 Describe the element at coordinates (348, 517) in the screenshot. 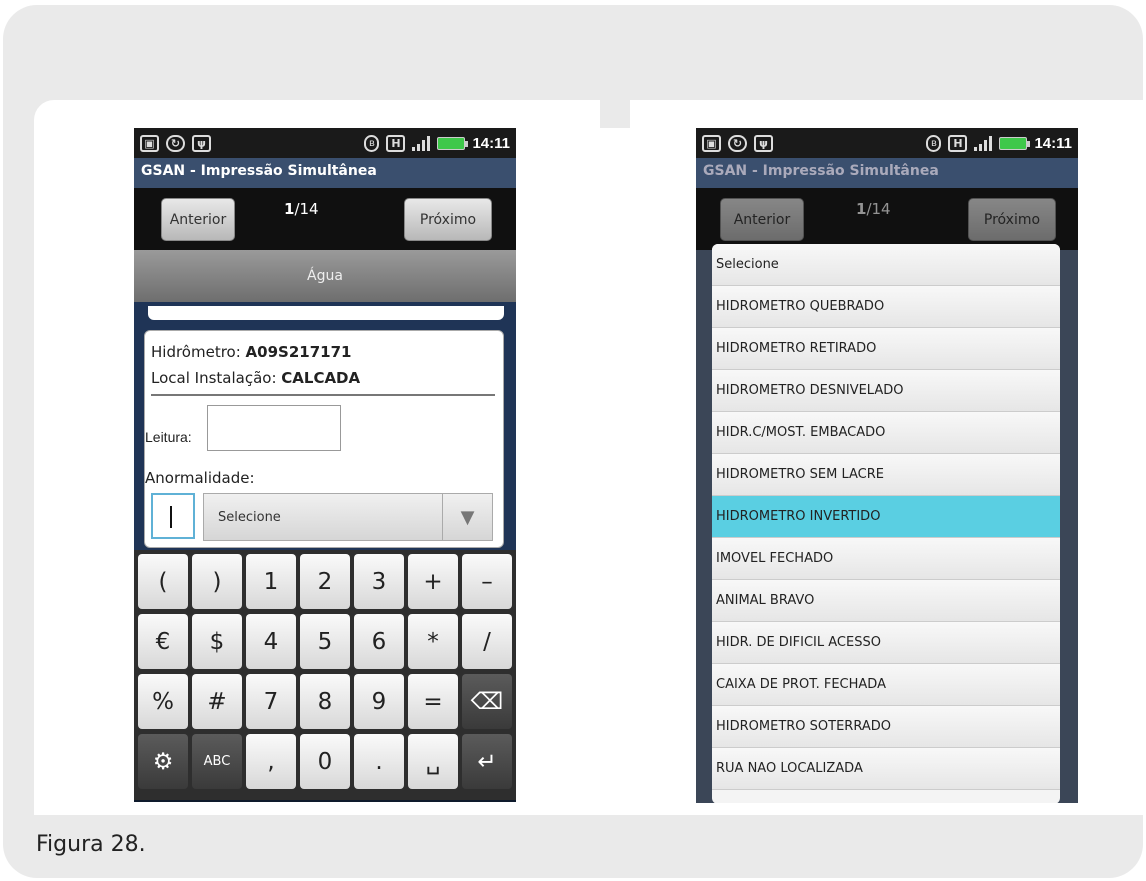

I see `anormalidade-select: Selecione ▼` at that location.